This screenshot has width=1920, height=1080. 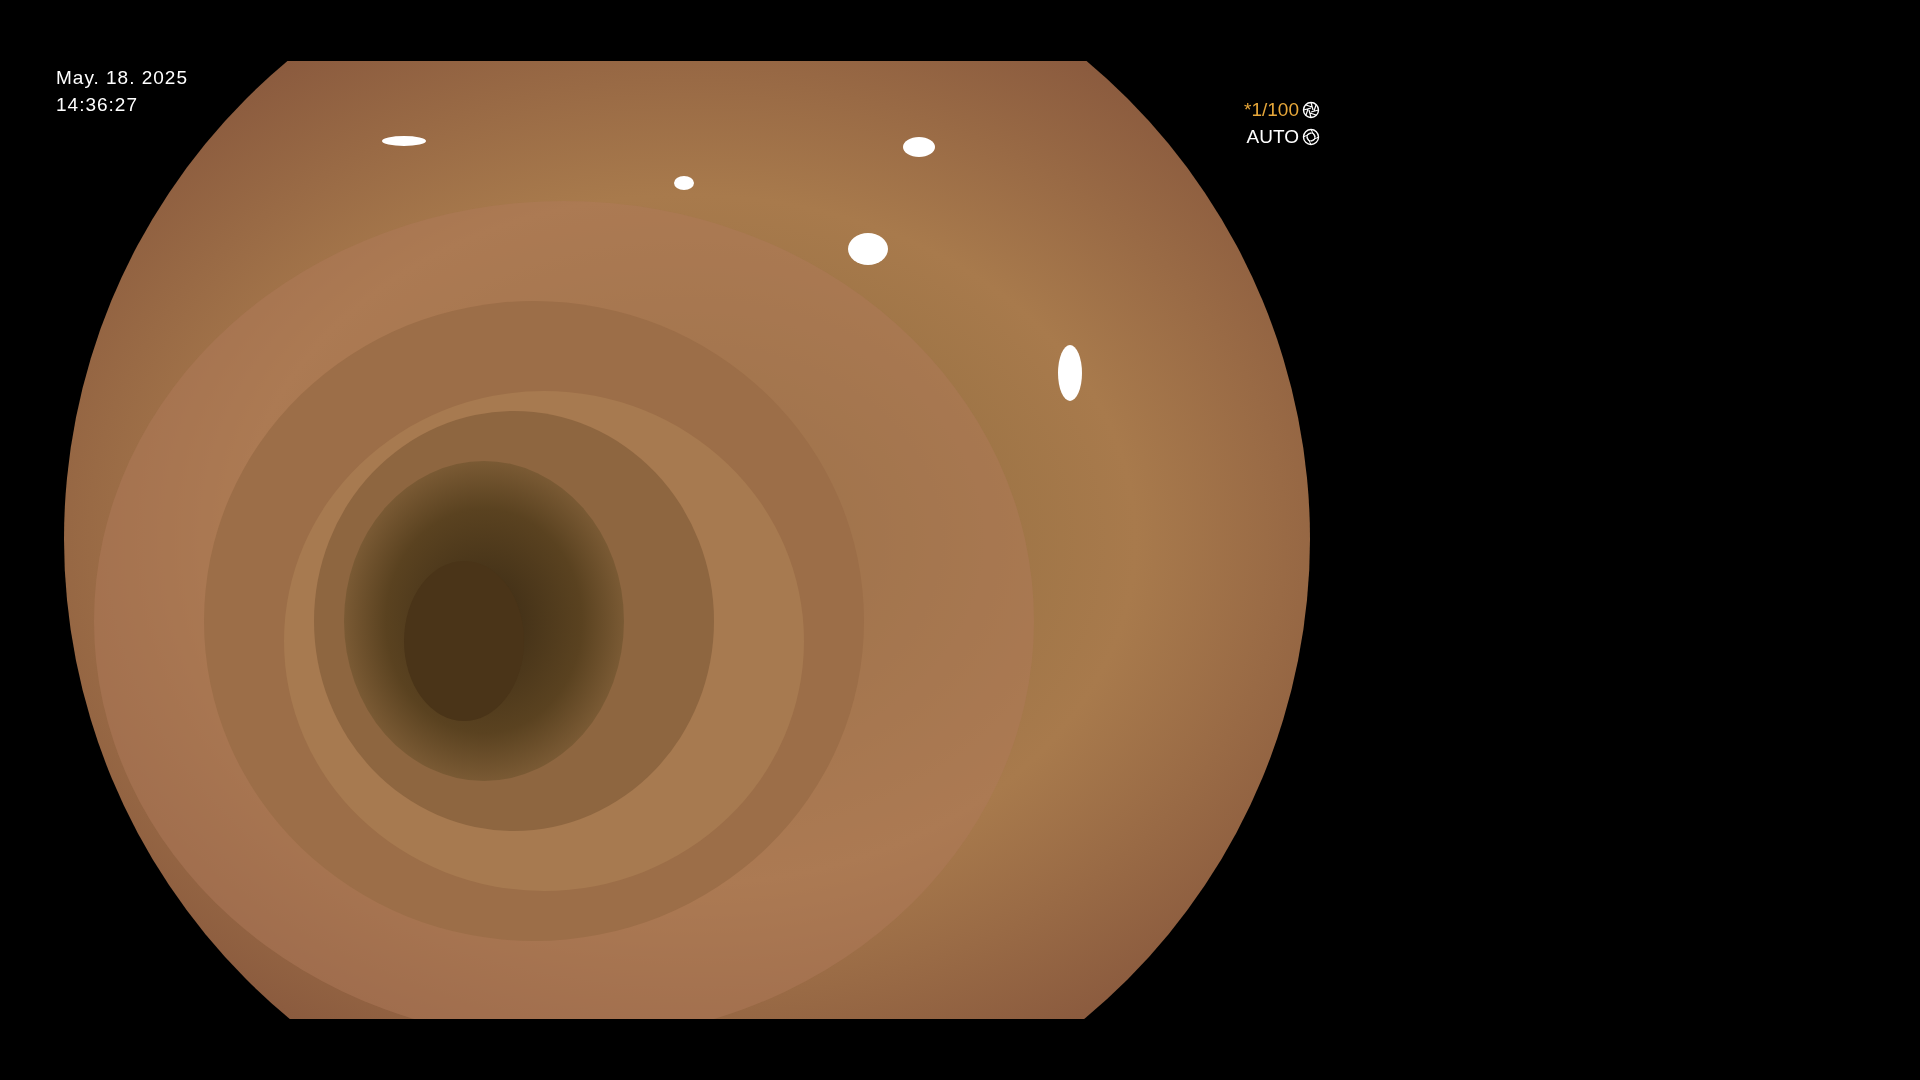 I want to click on time-text: 14:36:27, so click(x=97, y=105).